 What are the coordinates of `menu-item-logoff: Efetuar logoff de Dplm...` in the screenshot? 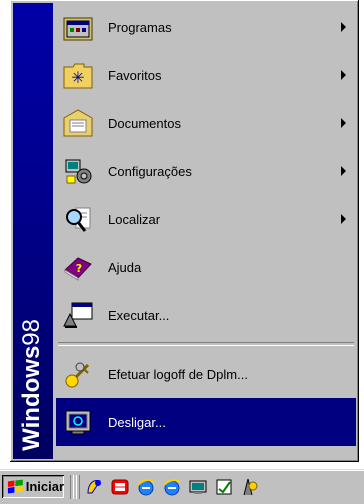 It's located at (206, 374).